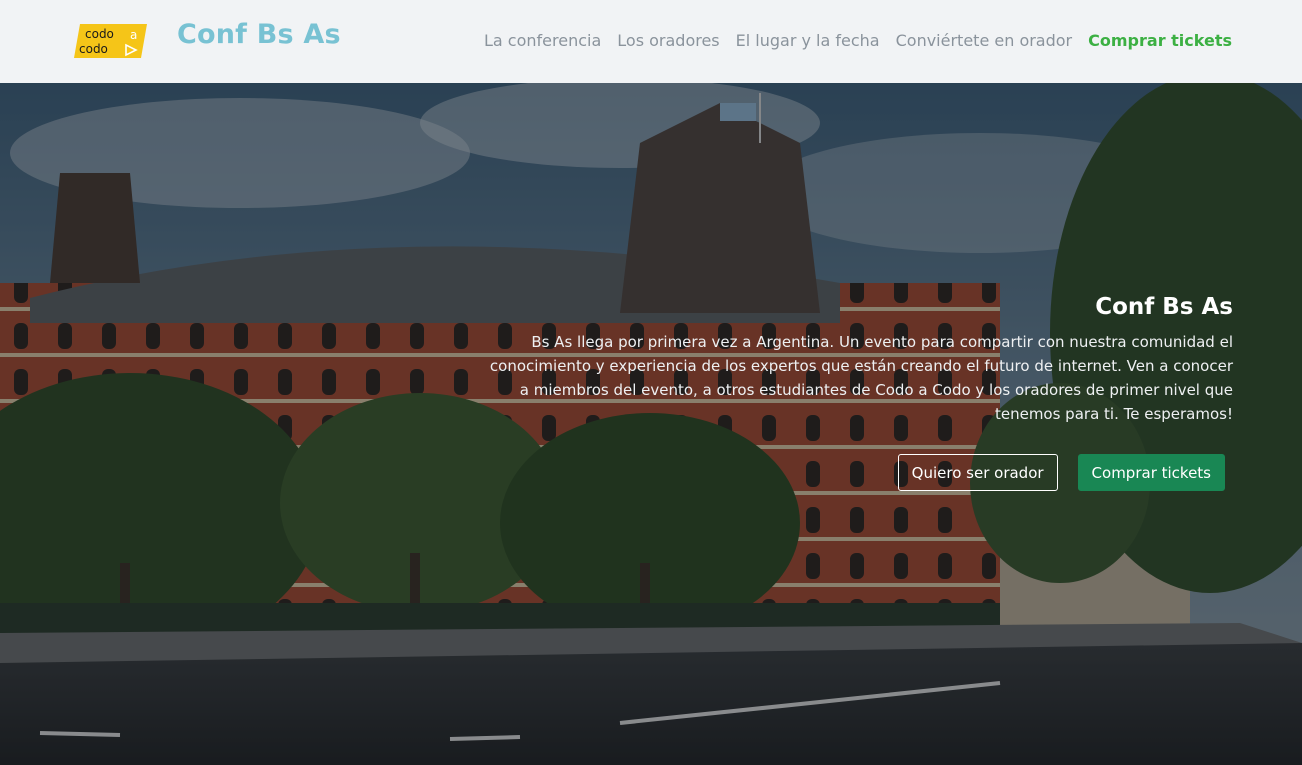 The width and height of the screenshot is (1302, 765). What do you see at coordinates (1160, 40) in the screenshot?
I see `nav-comprar-tickets: Comprar tickets` at bounding box center [1160, 40].